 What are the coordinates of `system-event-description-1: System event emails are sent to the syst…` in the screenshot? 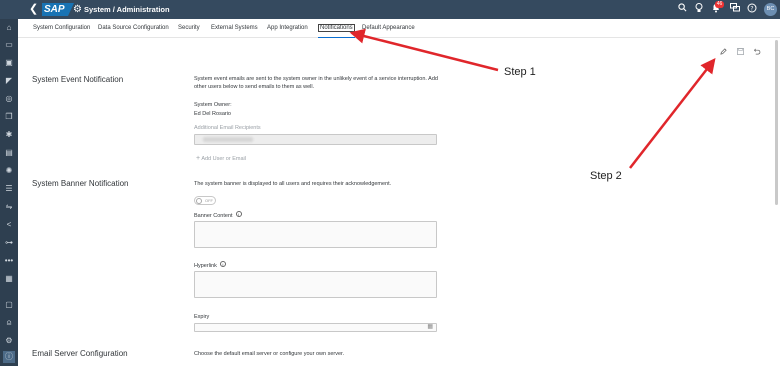 It's located at (316, 79).